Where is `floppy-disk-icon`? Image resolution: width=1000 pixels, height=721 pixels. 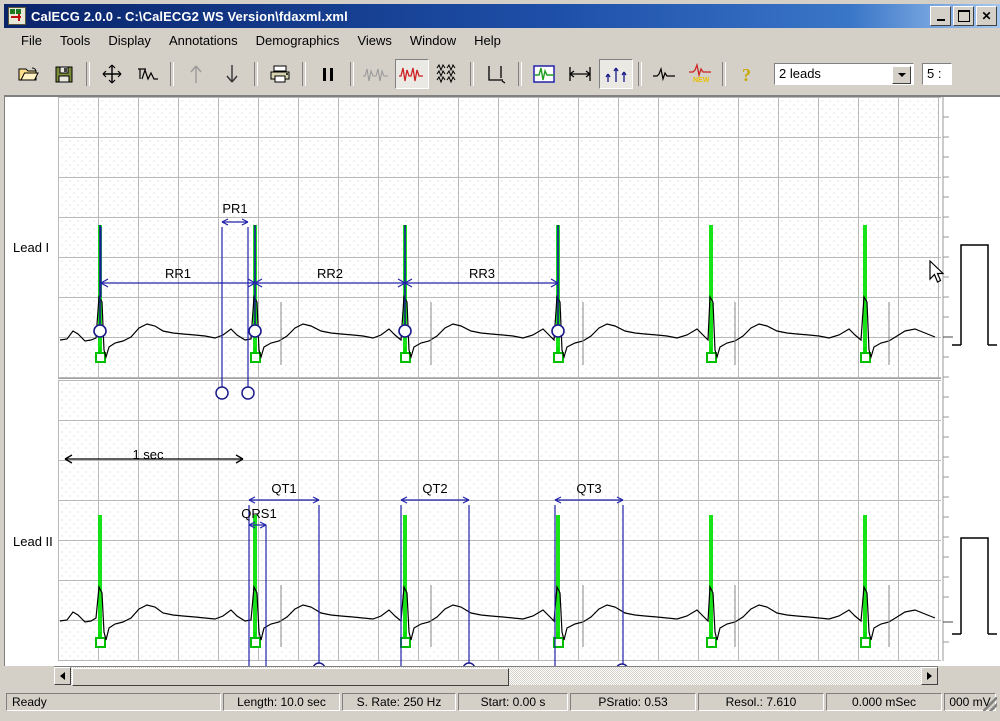 floppy-disk-icon is located at coordinates (64, 74).